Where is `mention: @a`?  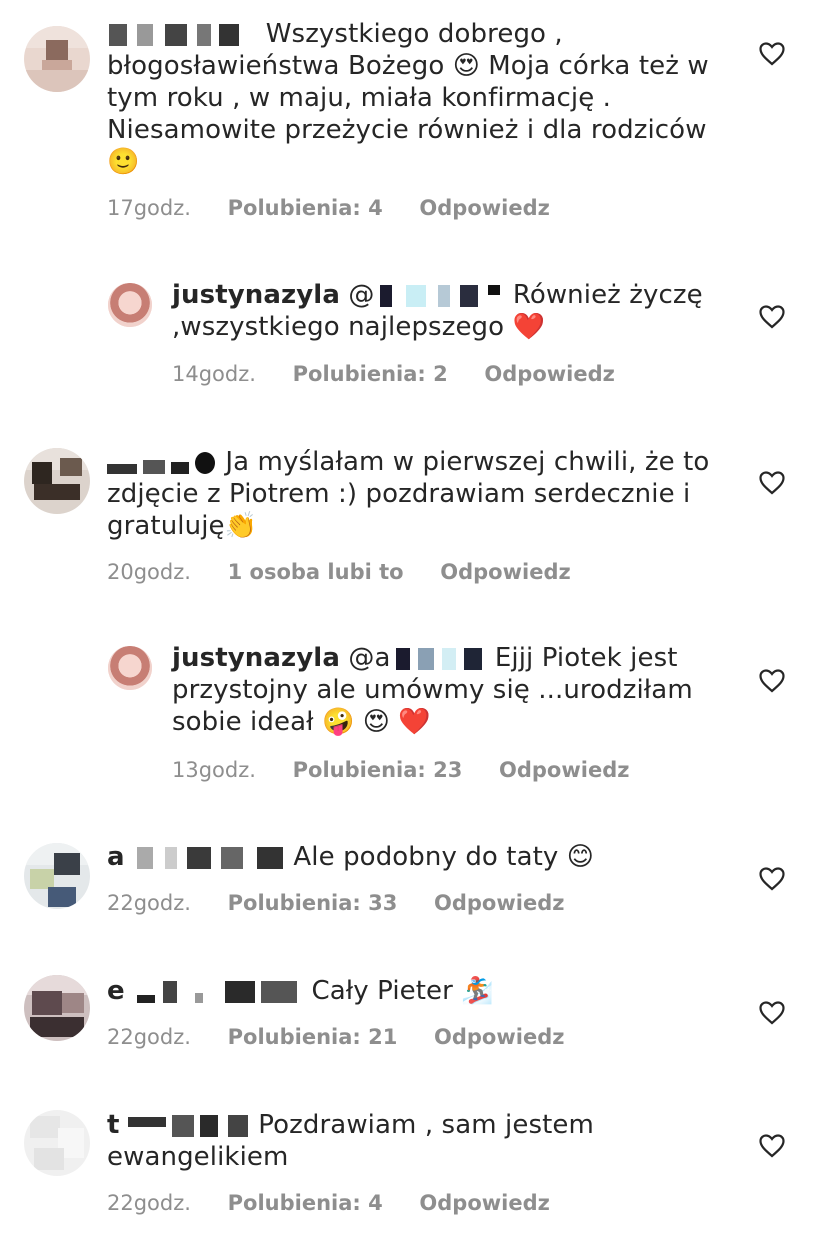 mention: @a is located at coordinates (369, 658).